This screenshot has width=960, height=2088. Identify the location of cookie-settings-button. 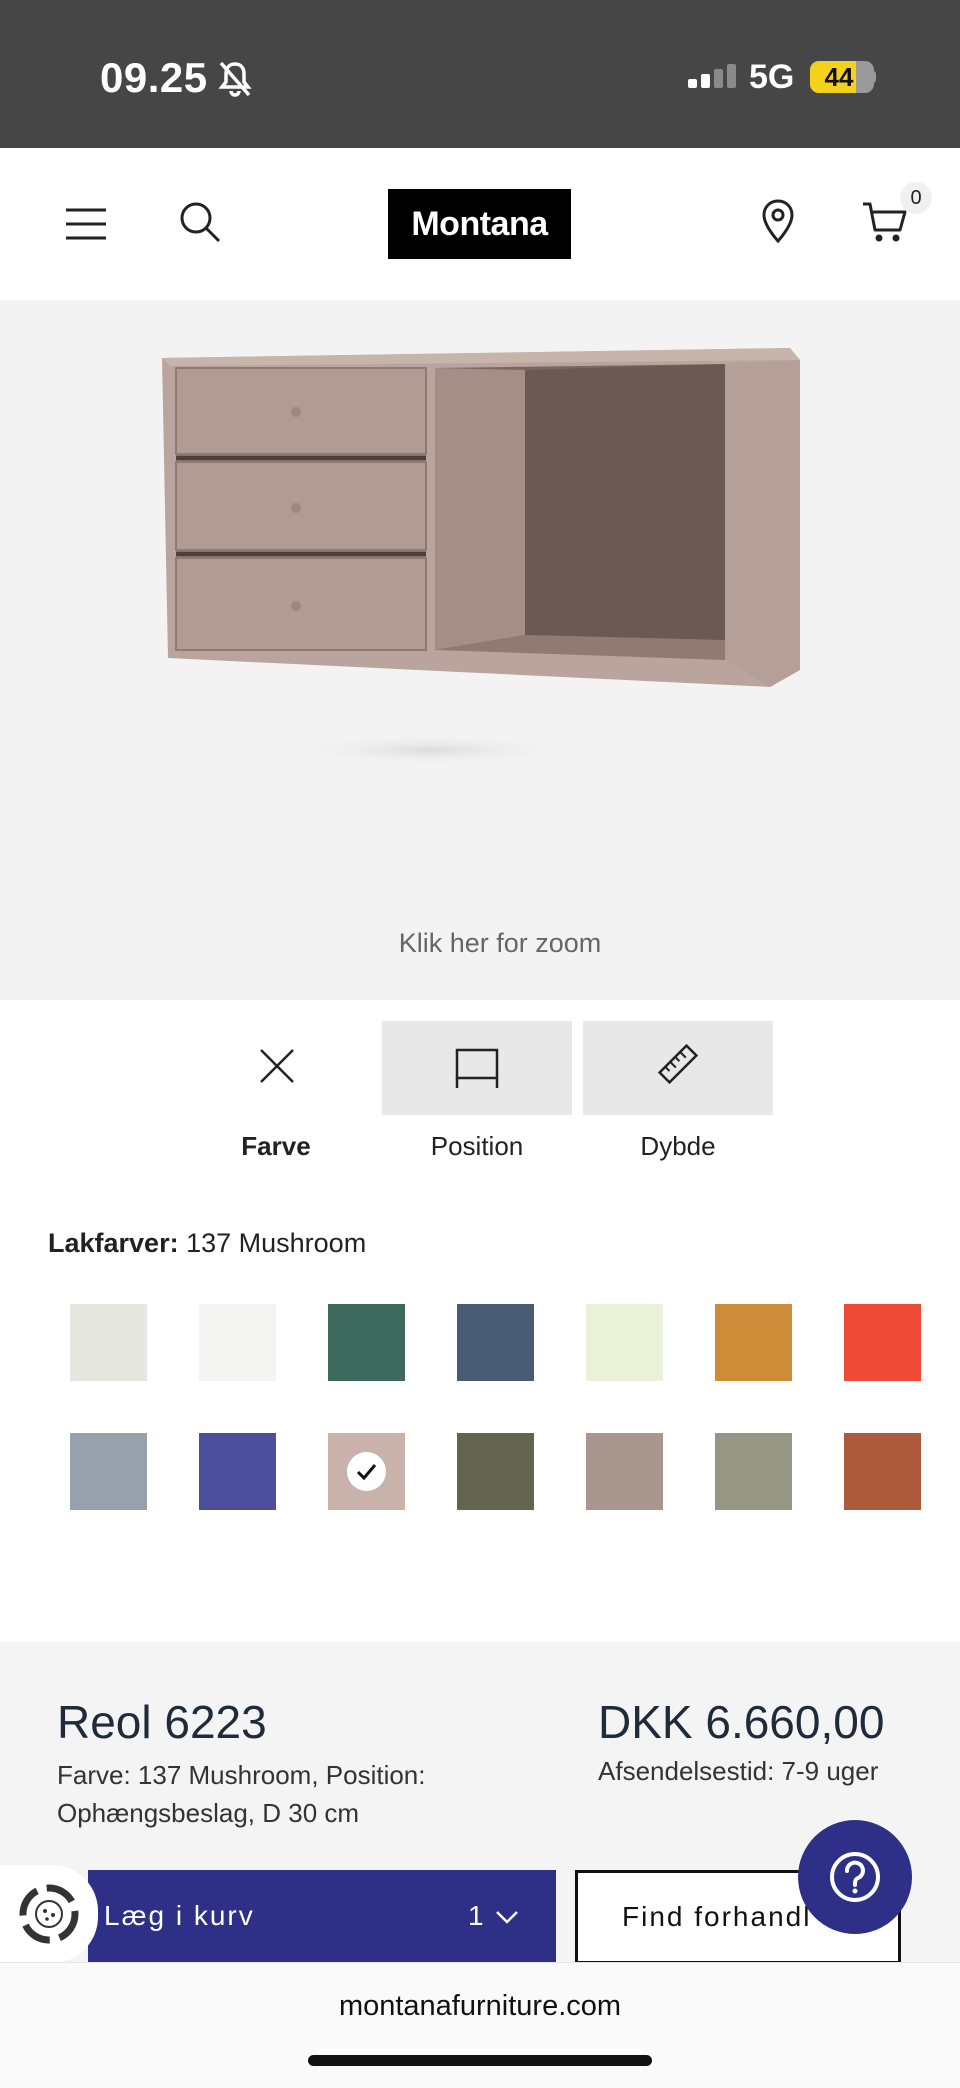
(49, 1914).